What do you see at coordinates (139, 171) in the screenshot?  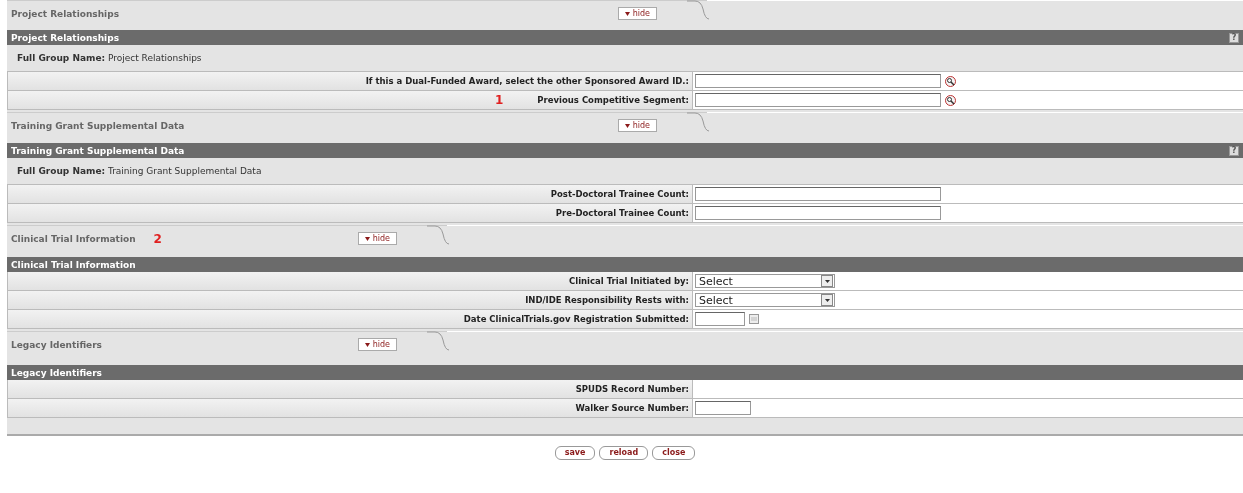 I see `full-group-name: Full Group Name: Training Grant Supplemental Data` at bounding box center [139, 171].